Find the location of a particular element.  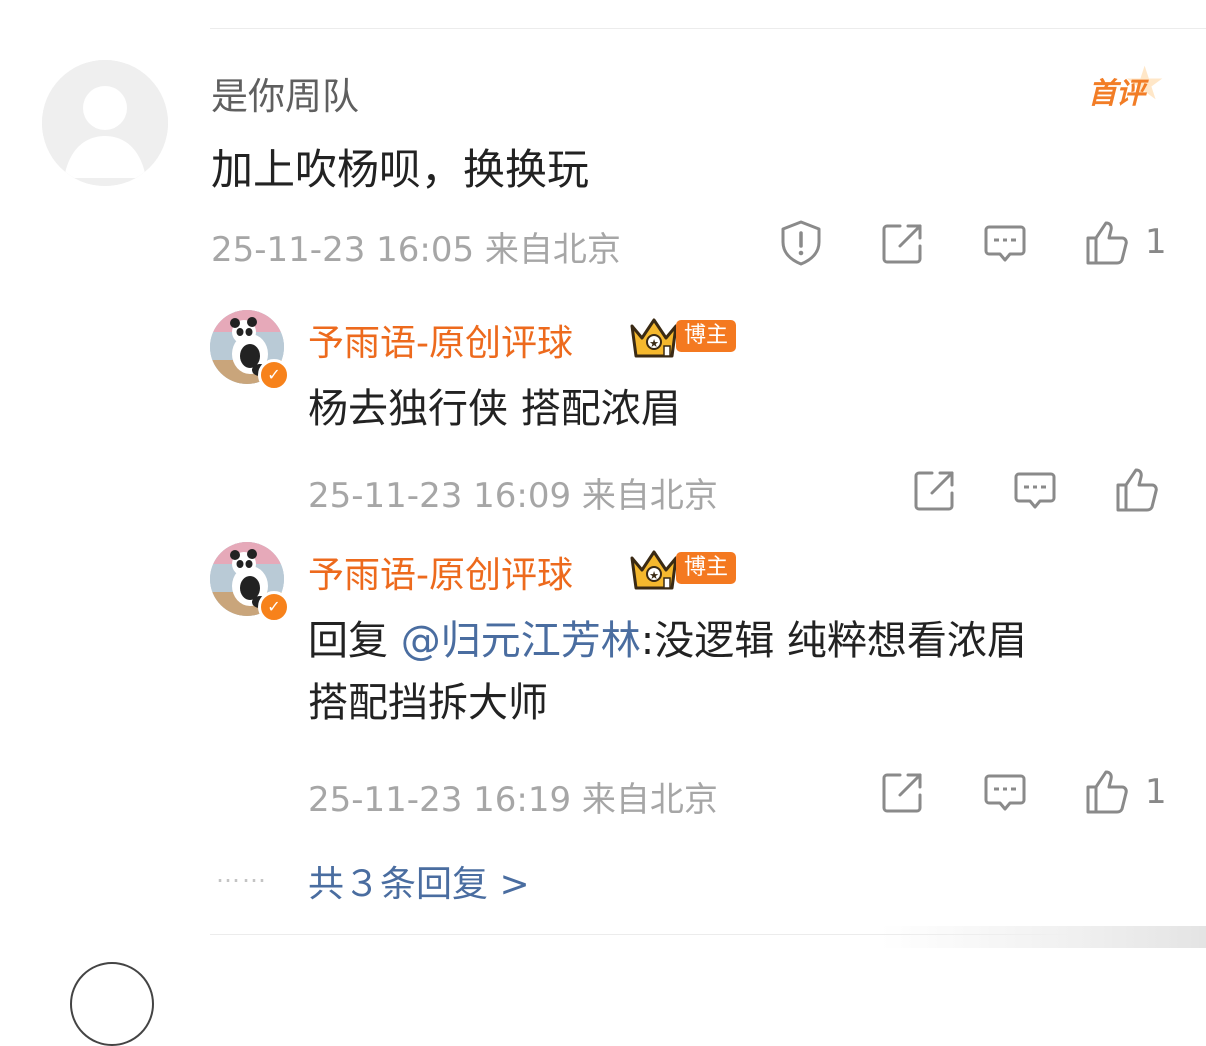

report-button is located at coordinates (801, 243).